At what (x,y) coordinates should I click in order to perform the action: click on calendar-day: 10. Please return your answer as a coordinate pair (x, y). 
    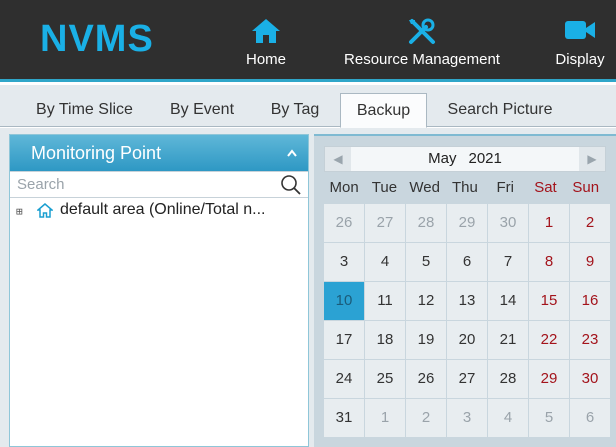
    Looking at the image, I should click on (344, 301).